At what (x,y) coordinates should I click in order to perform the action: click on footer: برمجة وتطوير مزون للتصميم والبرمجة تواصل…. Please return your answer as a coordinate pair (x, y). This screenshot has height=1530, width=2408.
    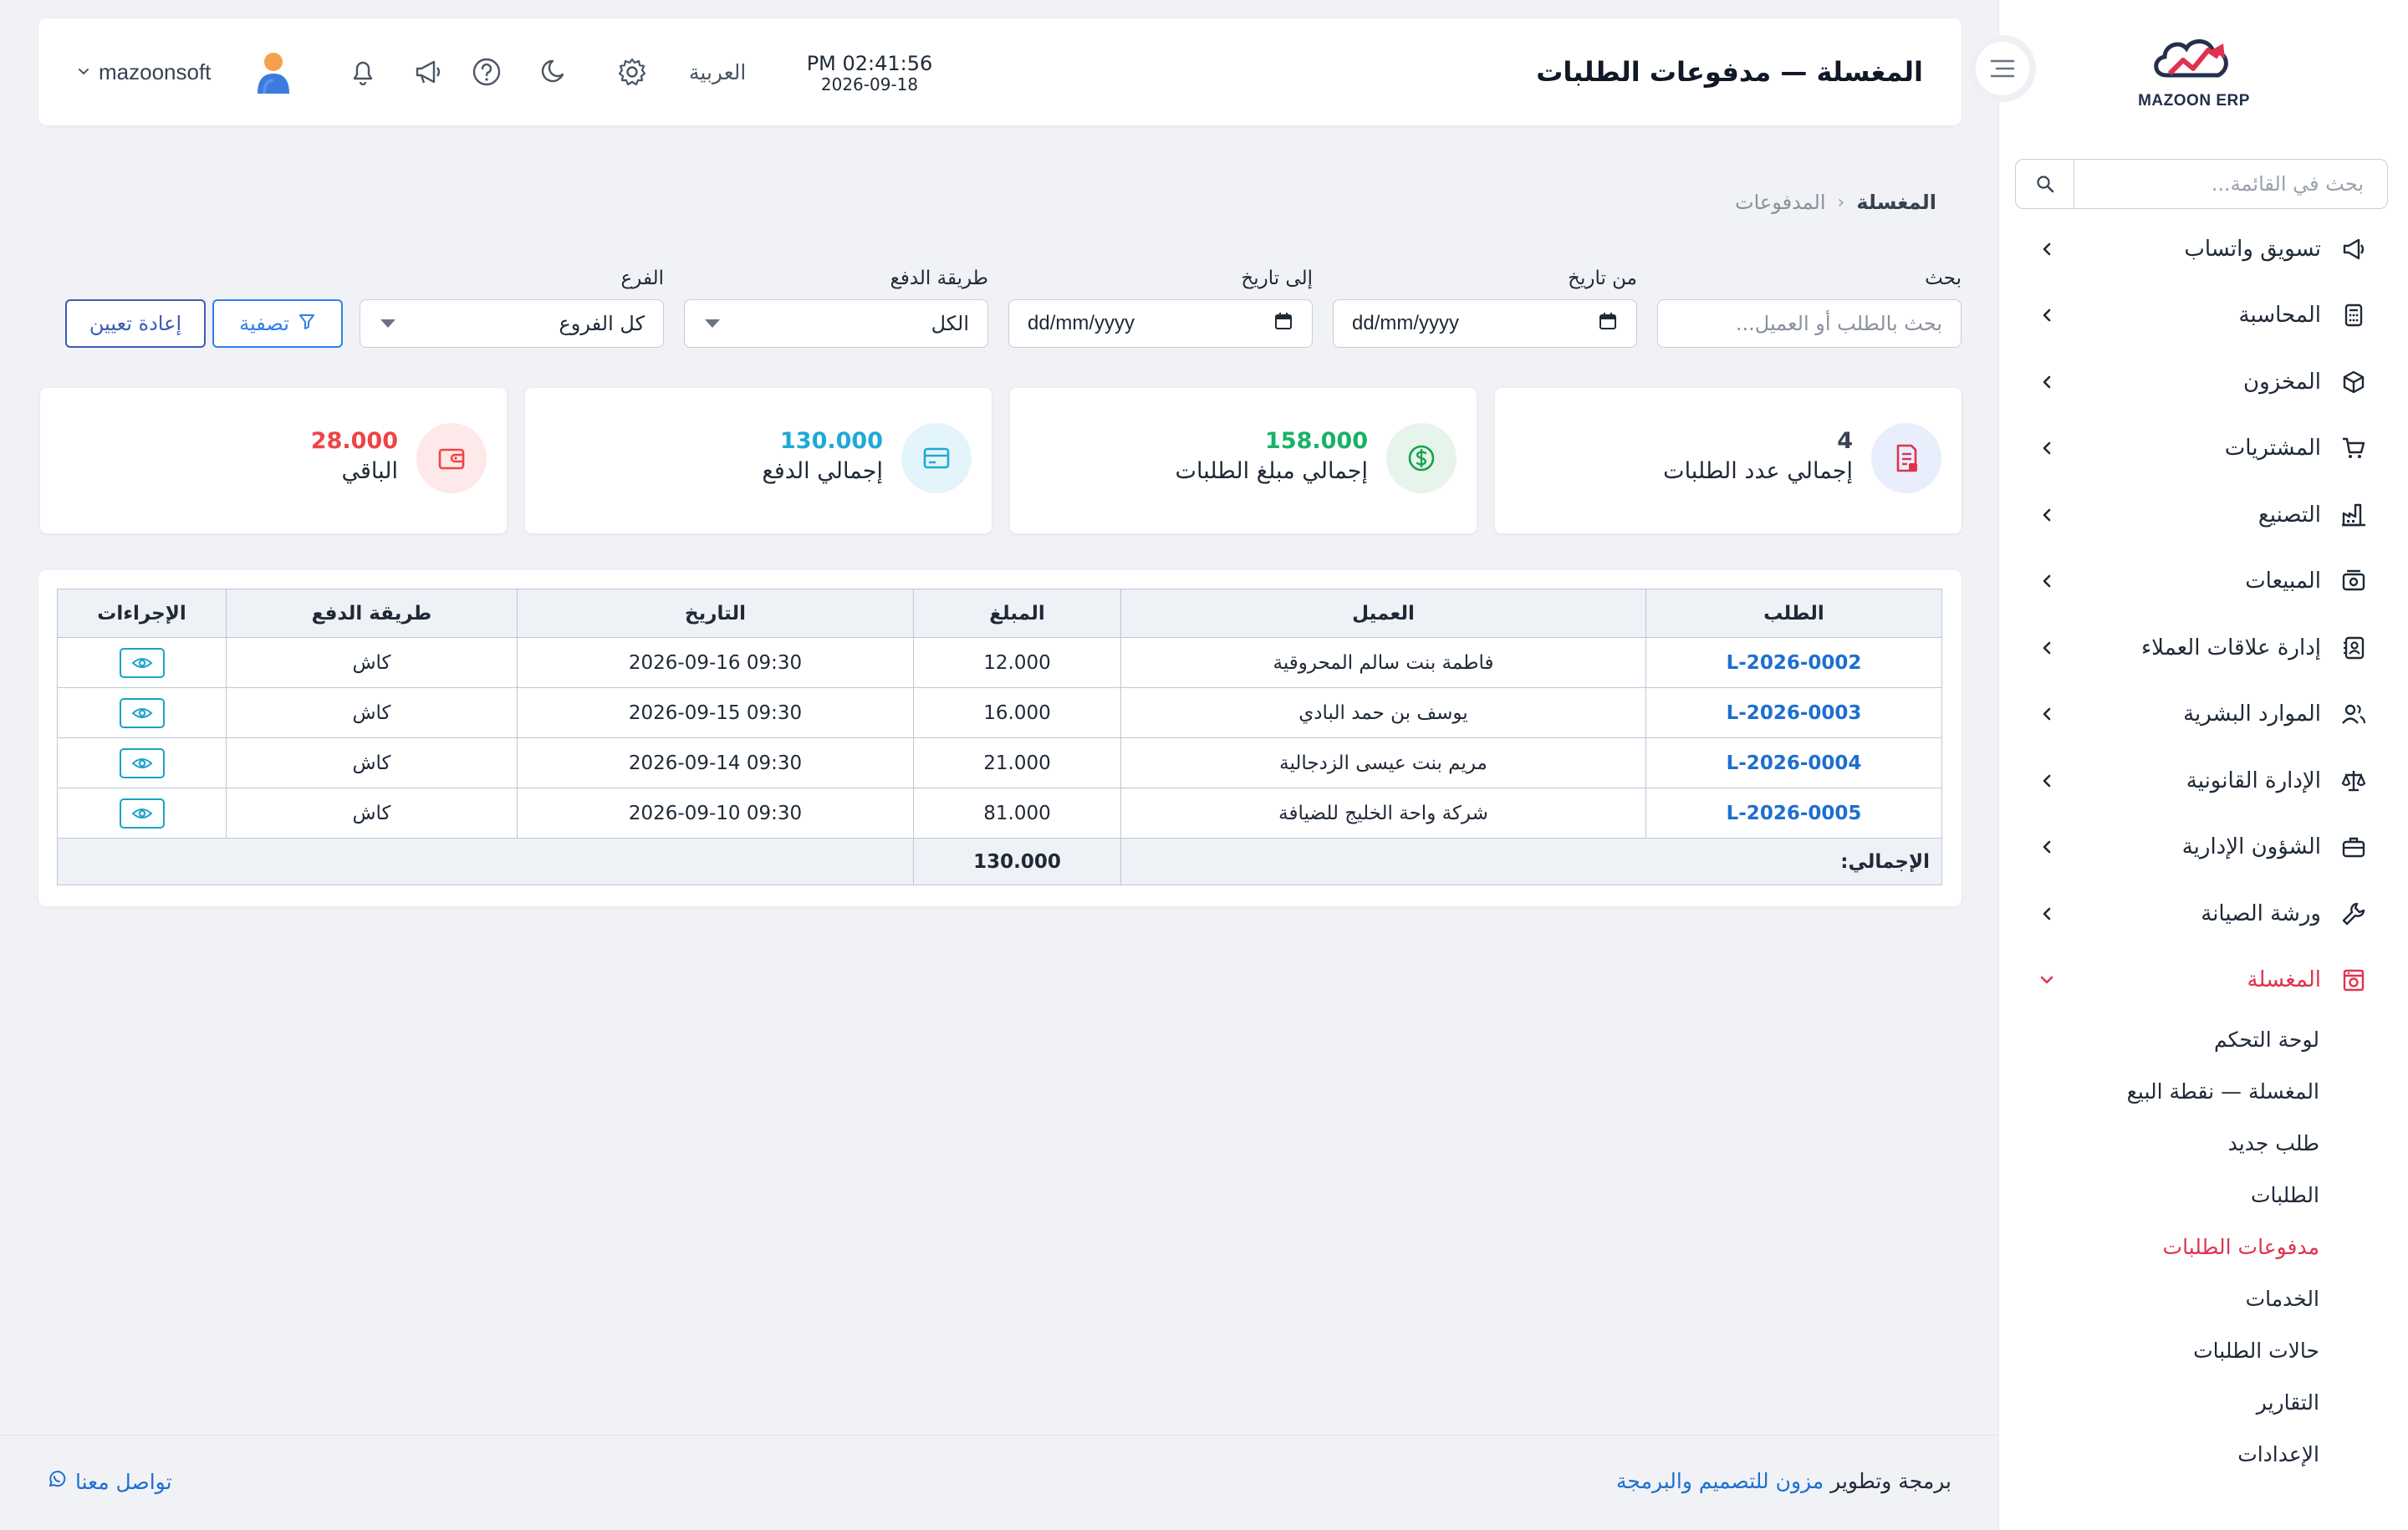
    Looking at the image, I should click on (999, 1483).